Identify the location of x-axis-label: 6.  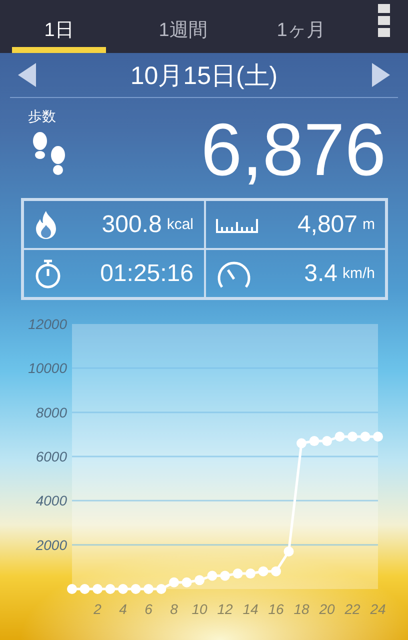
(148, 609).